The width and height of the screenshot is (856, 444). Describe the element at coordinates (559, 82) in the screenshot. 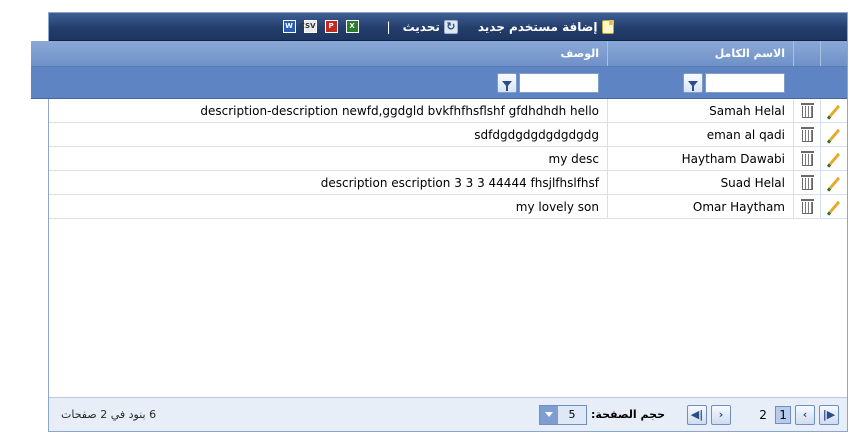

I see `description-filter-input` at that location.